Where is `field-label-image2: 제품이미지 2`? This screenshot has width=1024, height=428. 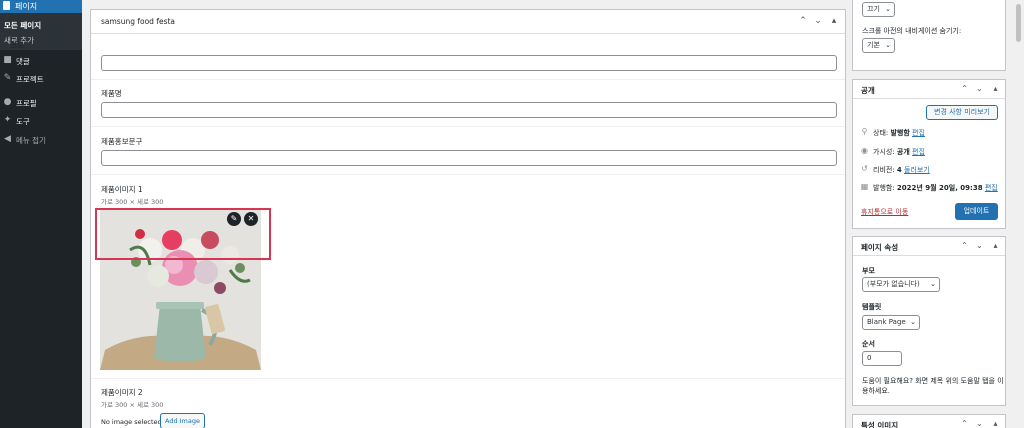
field-label-image2: 제품이미지 2 is located at coordinates (122, 392).